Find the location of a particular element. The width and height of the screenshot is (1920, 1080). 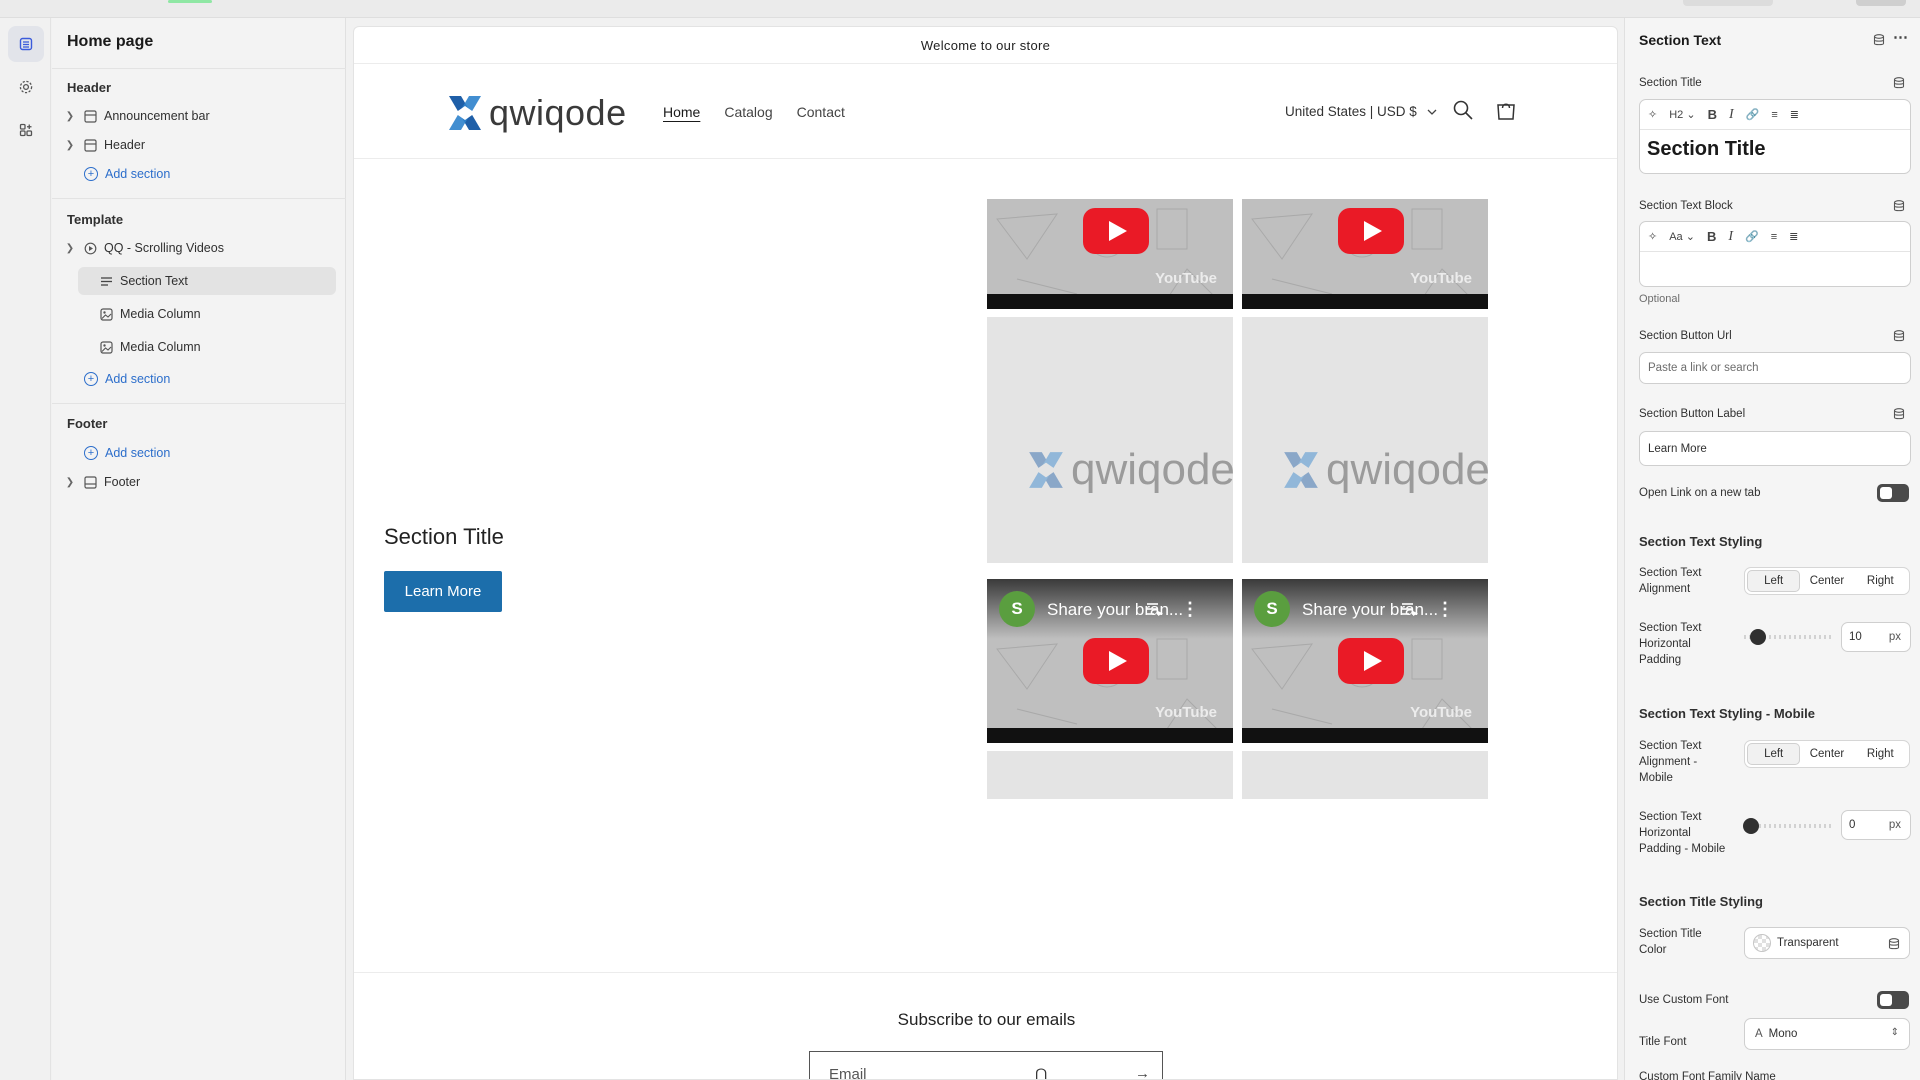

mobile-alignment-label: Section Text Alignment - Mobile is located at coordinates (1670, 762).